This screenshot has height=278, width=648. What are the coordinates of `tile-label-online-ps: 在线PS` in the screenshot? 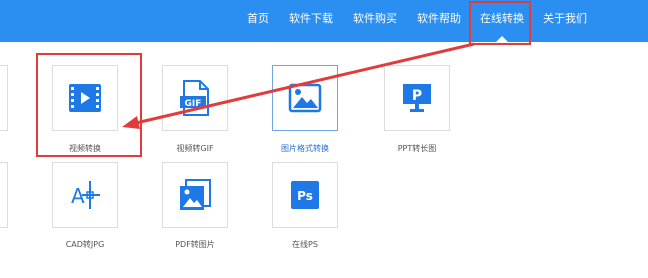 It's located at (305, 244).